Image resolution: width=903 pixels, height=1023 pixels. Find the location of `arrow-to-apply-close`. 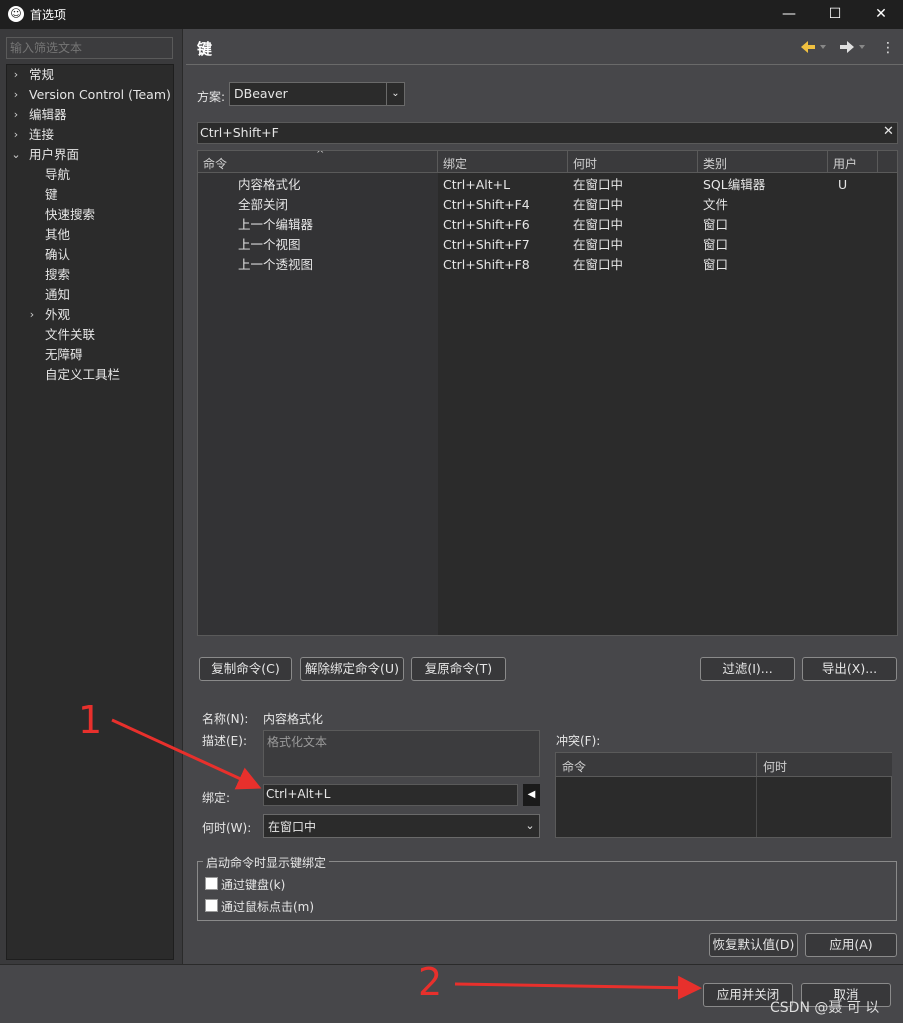

arrow-to-apply-close is located at coordinates (578, 987).